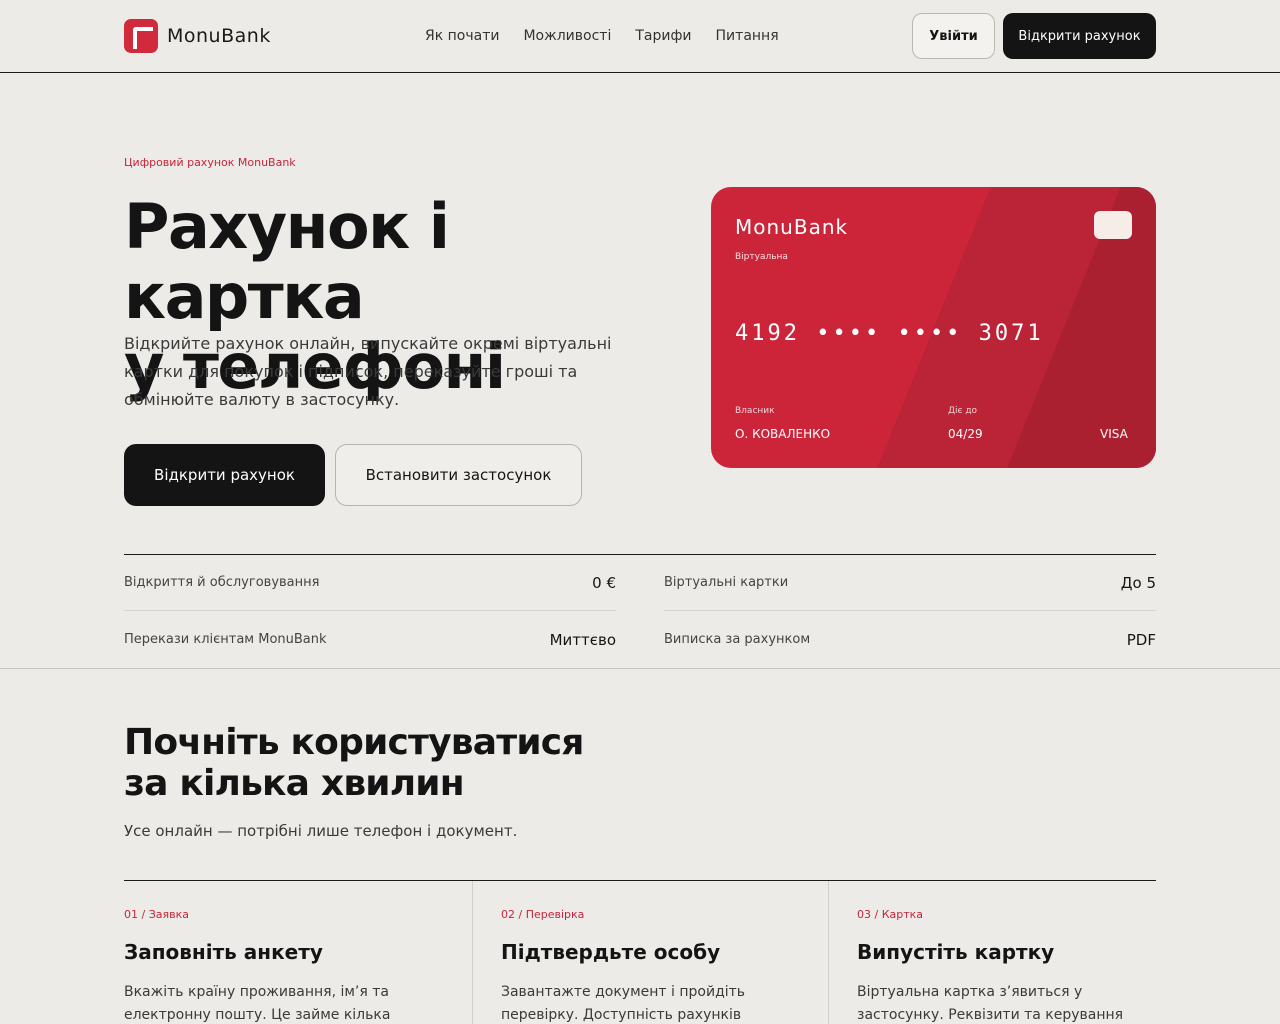 The width and height of the screenshot is (1280, 1024). I want to click on step-title: Заповніть анкету, so click(223, 952).